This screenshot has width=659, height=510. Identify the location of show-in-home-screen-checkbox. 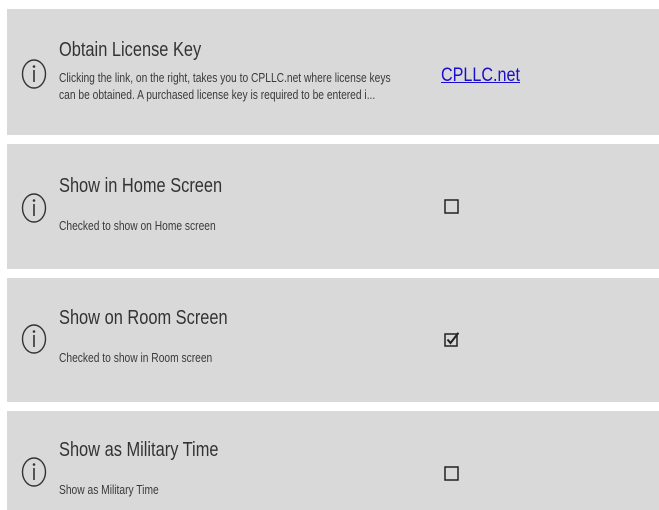
(451, 206).